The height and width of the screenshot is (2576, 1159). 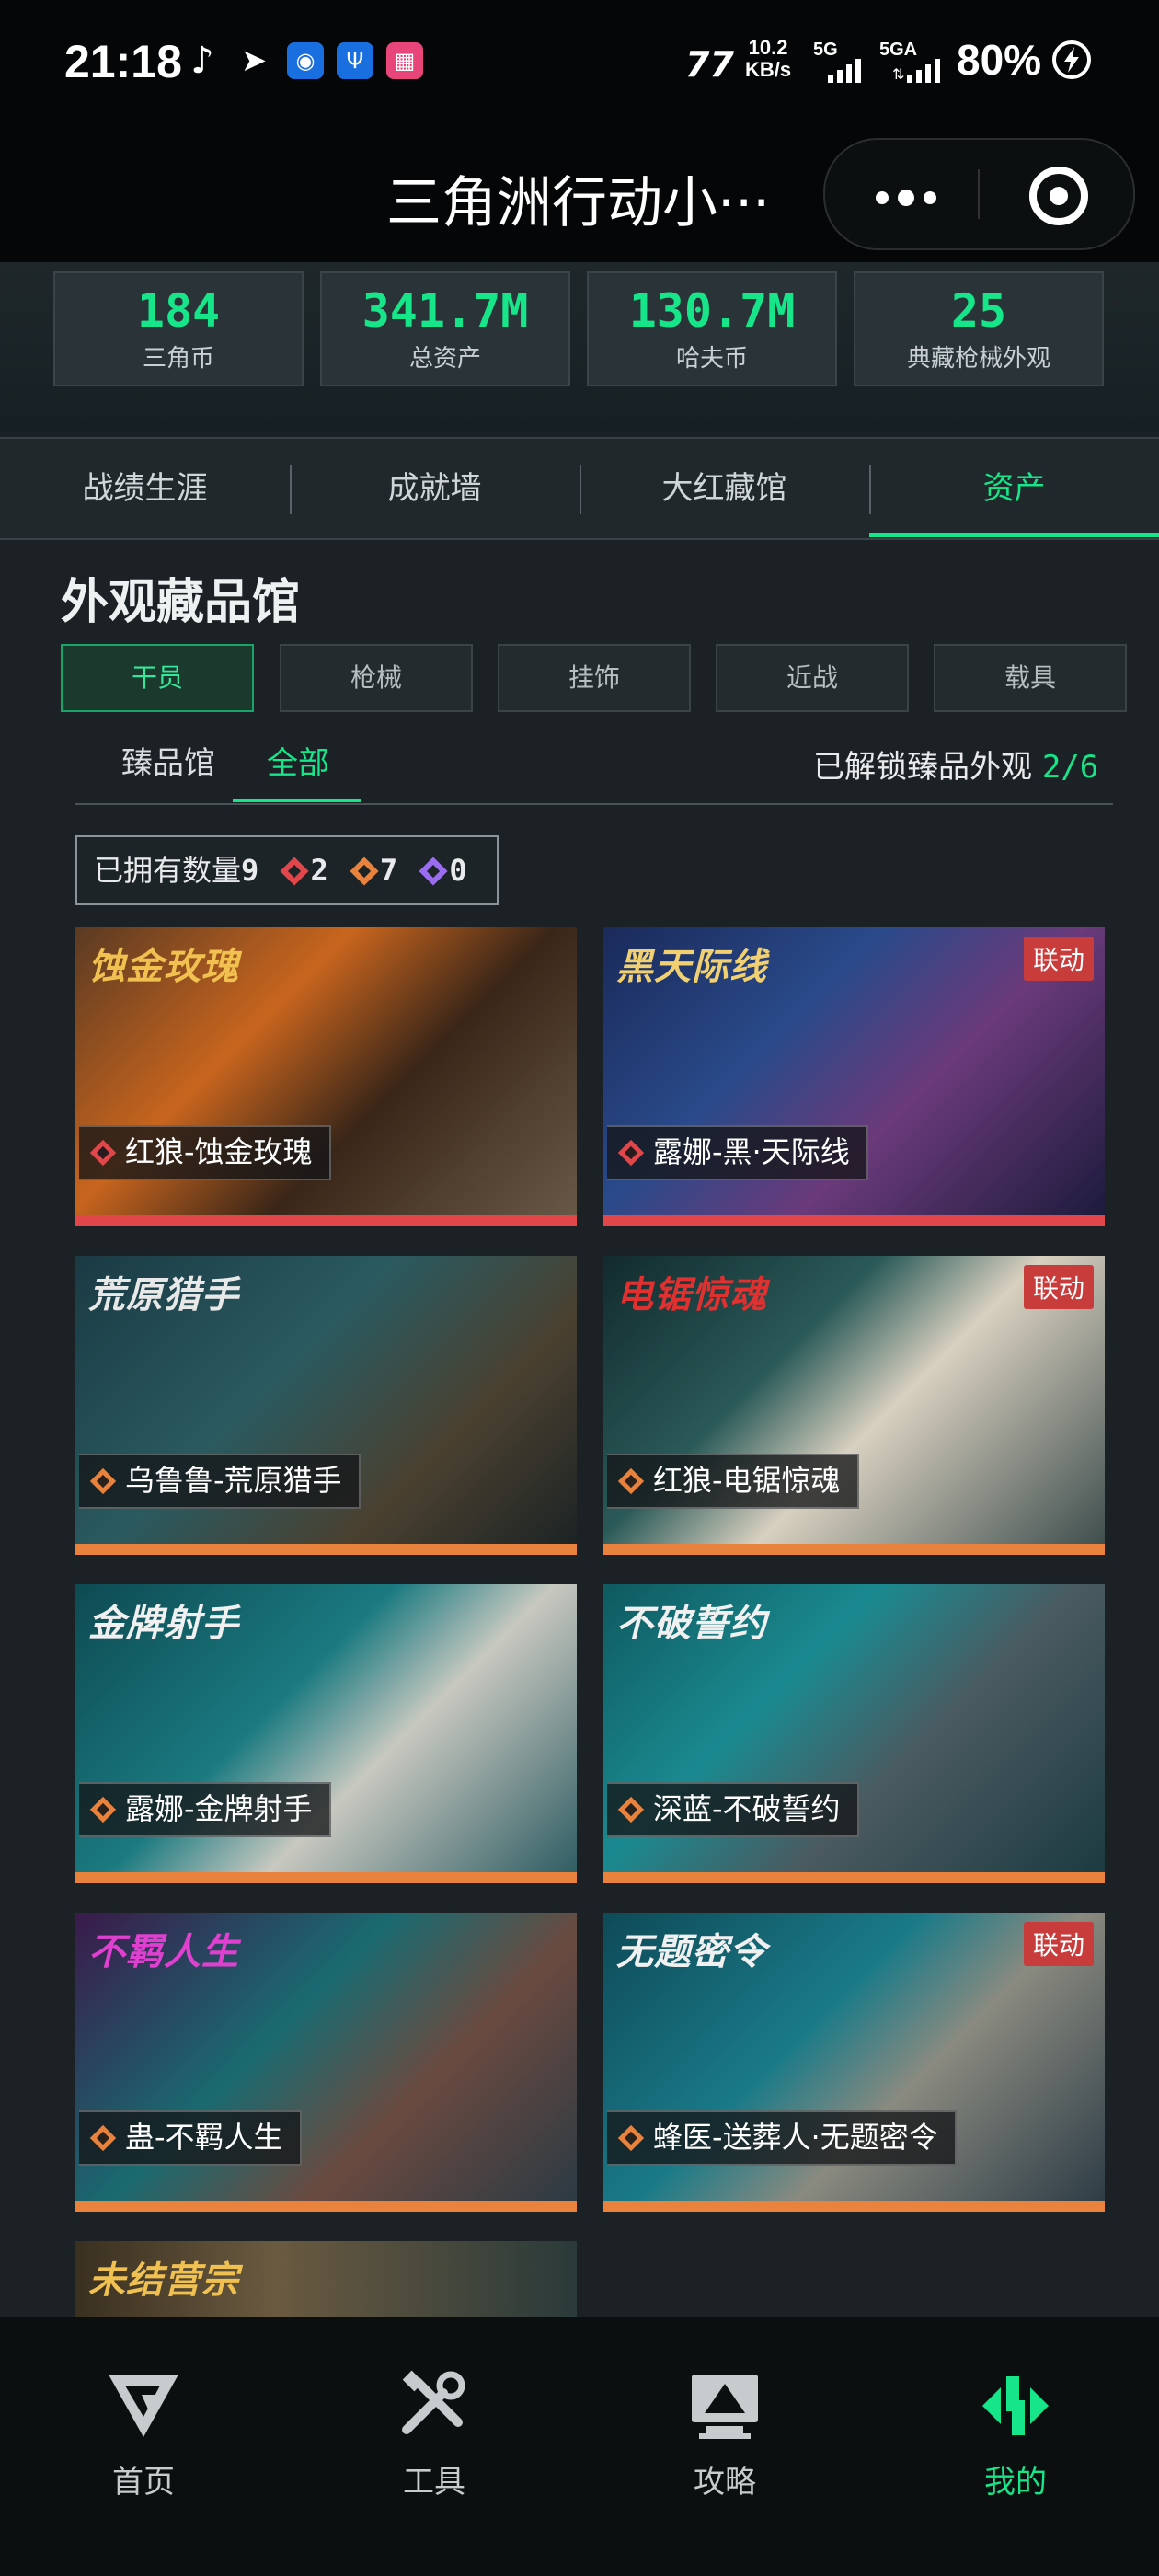 I want to click on mine-icon, so click(x=1015, y=2405).